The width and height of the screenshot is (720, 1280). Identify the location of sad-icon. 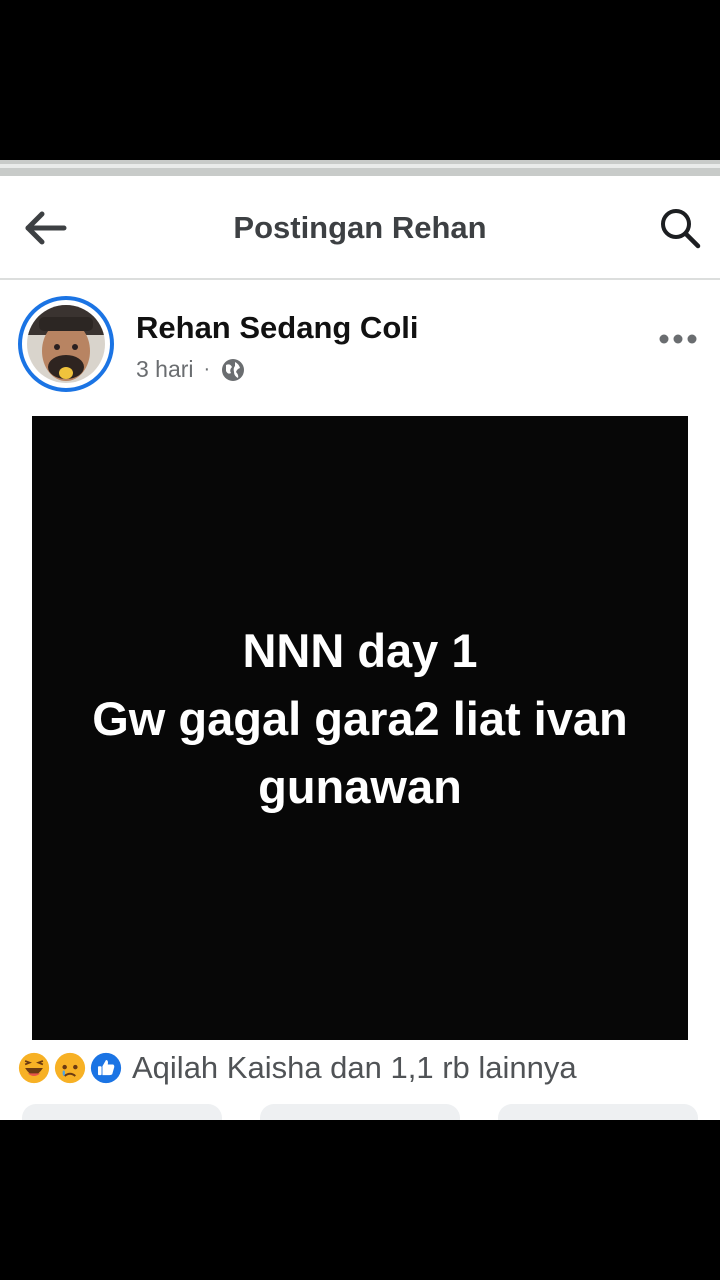
(70, 1068).